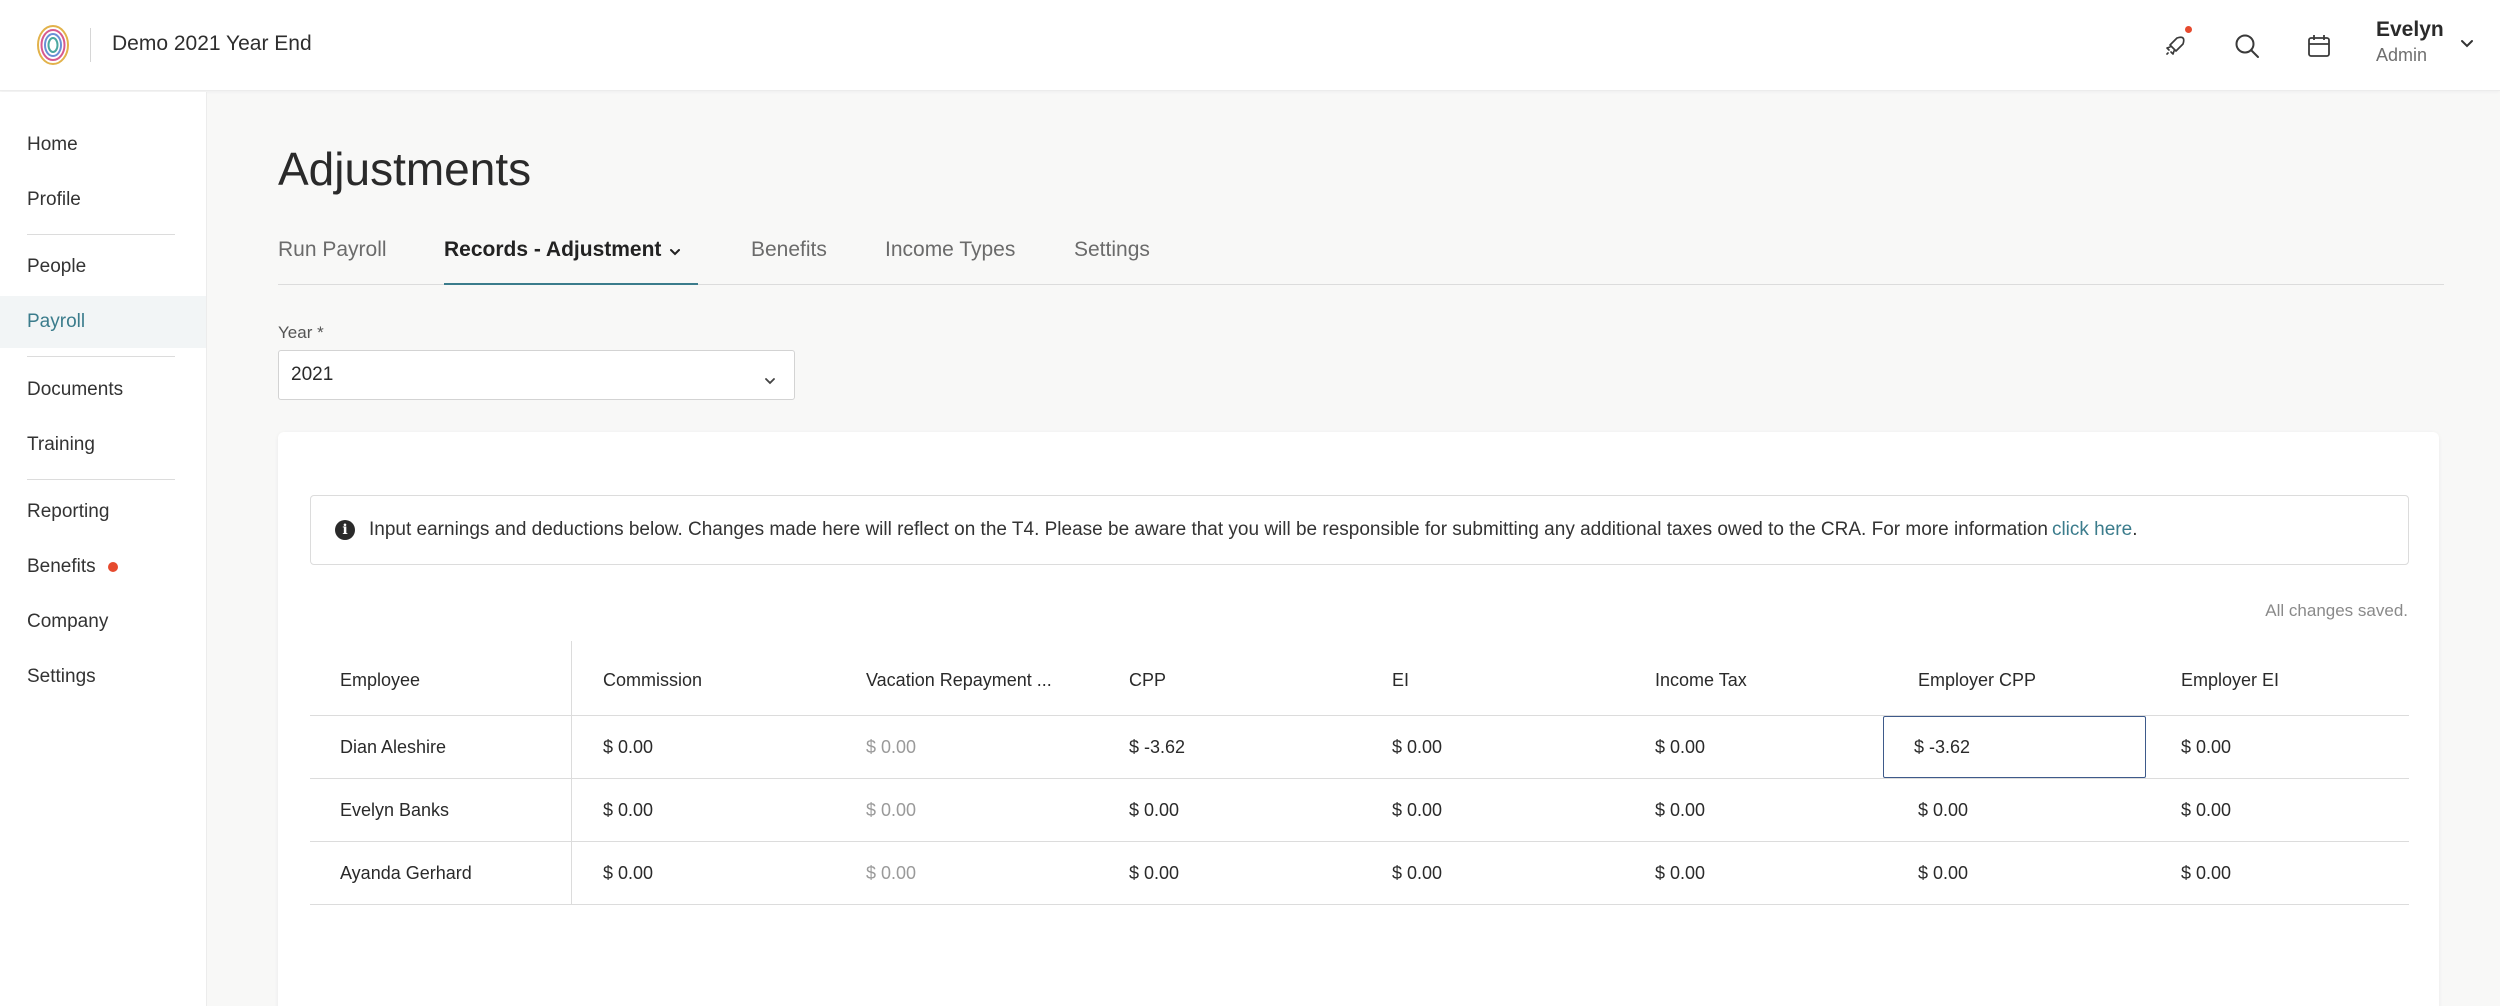 Image resolution: width=2500 pixels, height=1006 pixels. What do you see at coordinates (2402, 55) in the screenshot?
I see `user-role: Admin` at bounding box center [2402, 55].